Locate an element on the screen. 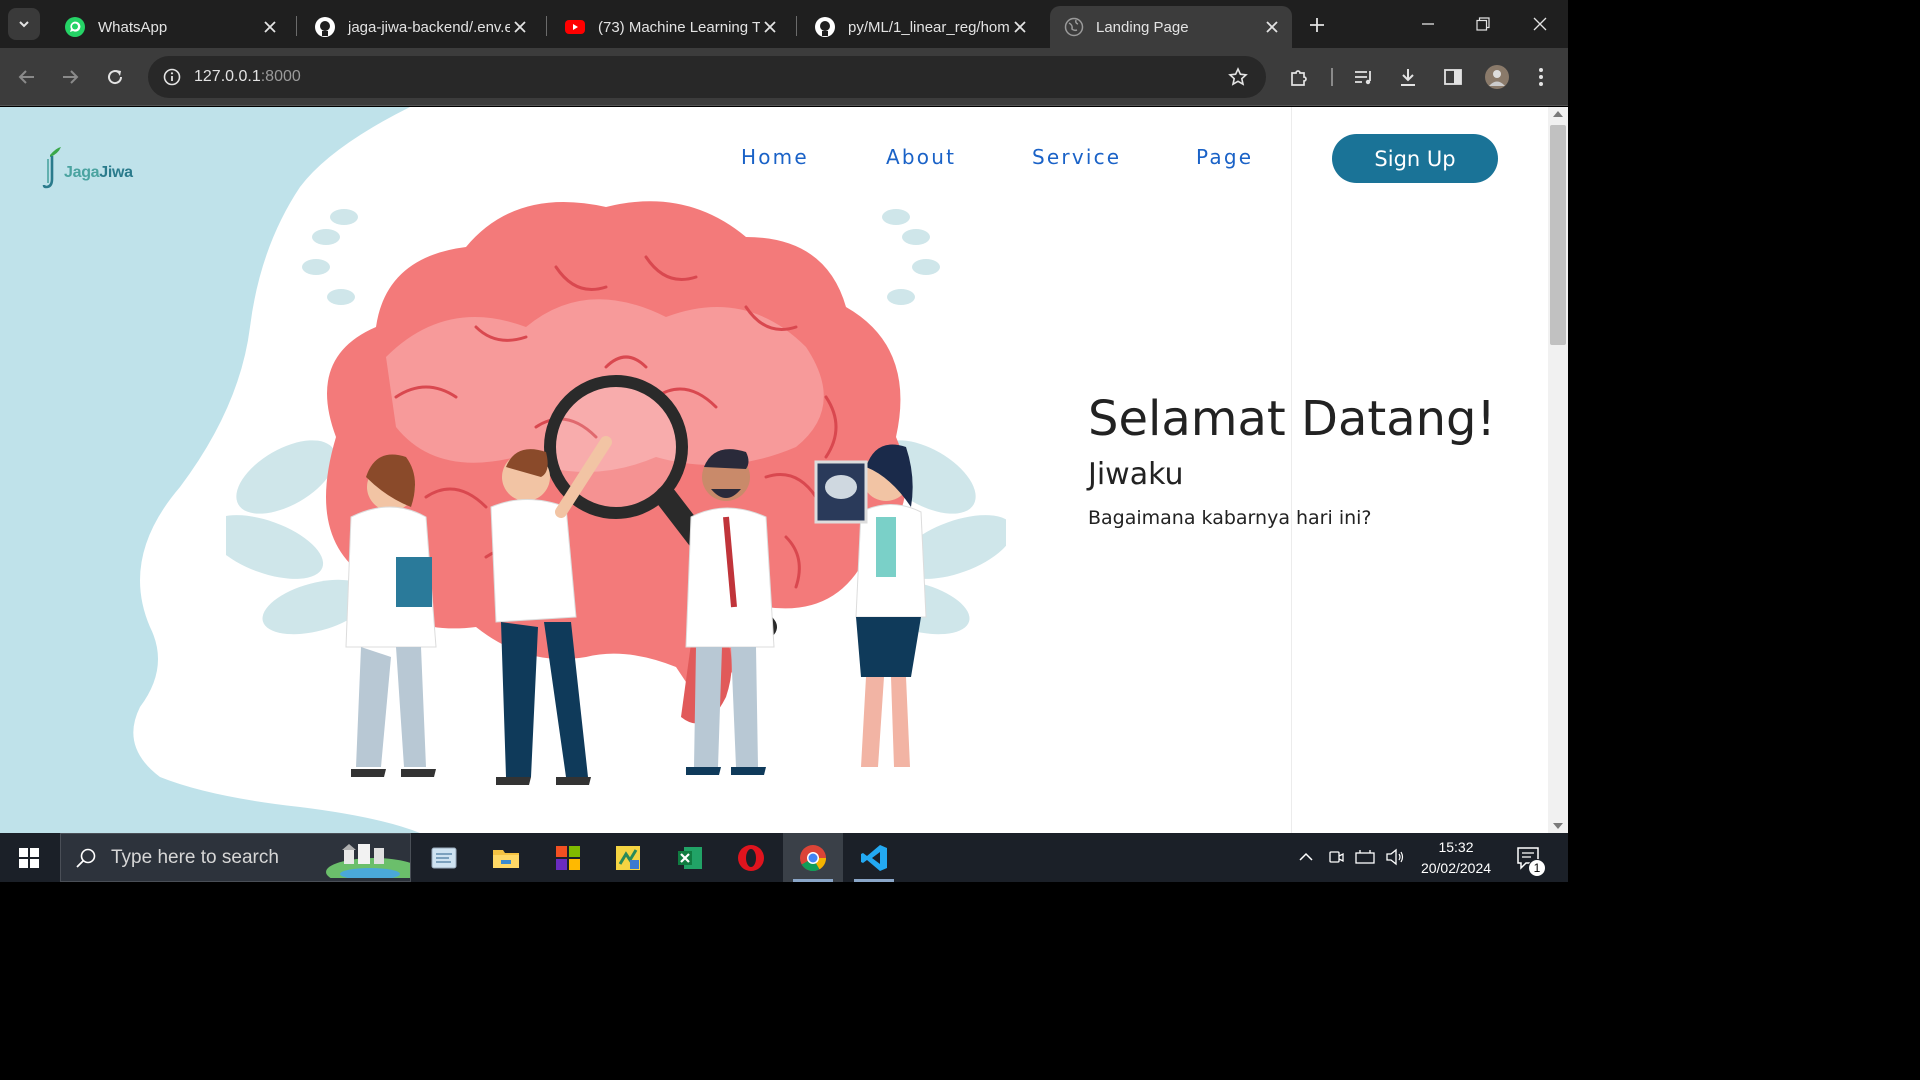  scrollbar-thumb is located at coordinates (1558, 235).